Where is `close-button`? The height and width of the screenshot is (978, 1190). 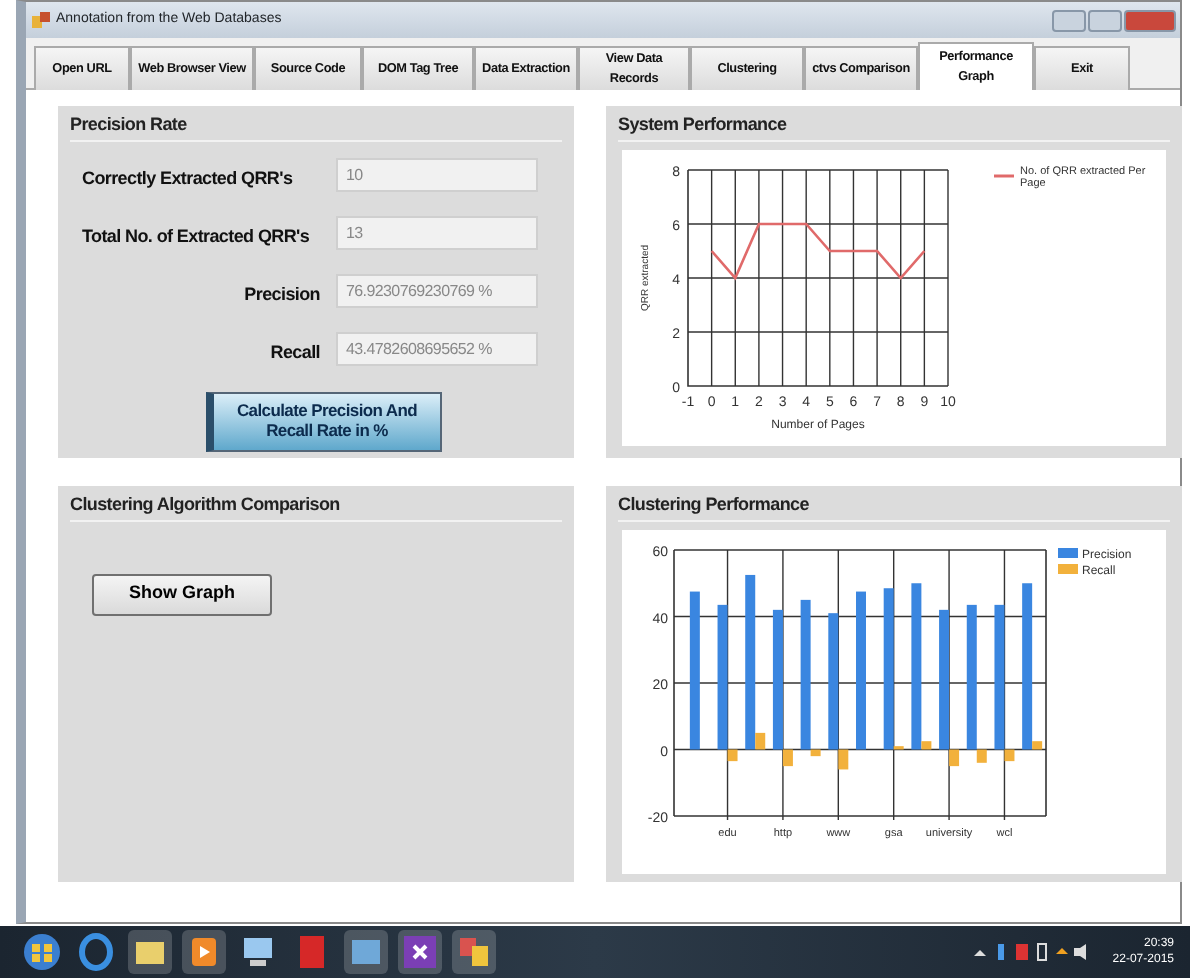 close-button is located at coordinates (1150, 20).